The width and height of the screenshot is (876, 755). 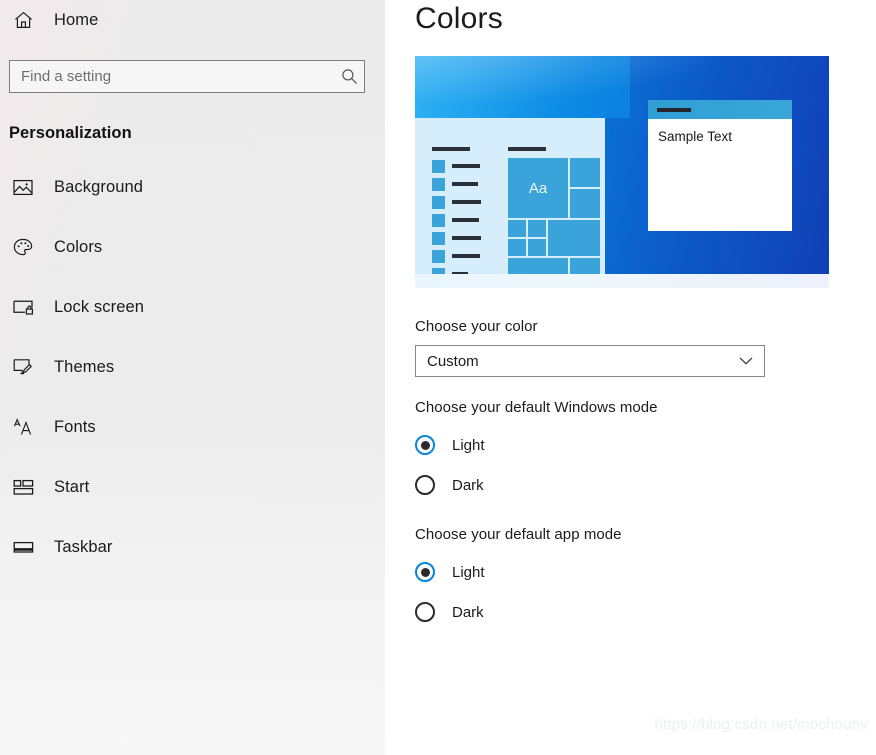 I want to click on sidebar-item-label: Taskbar, so click(x=83, y=546).